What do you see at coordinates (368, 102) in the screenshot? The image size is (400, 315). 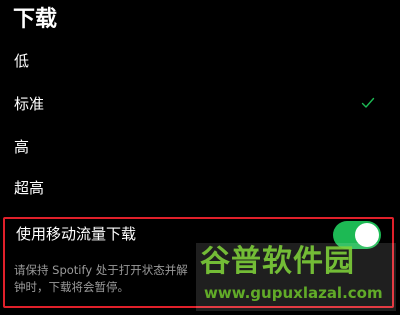 I see `check-icon` at bounding box center [368, 102].